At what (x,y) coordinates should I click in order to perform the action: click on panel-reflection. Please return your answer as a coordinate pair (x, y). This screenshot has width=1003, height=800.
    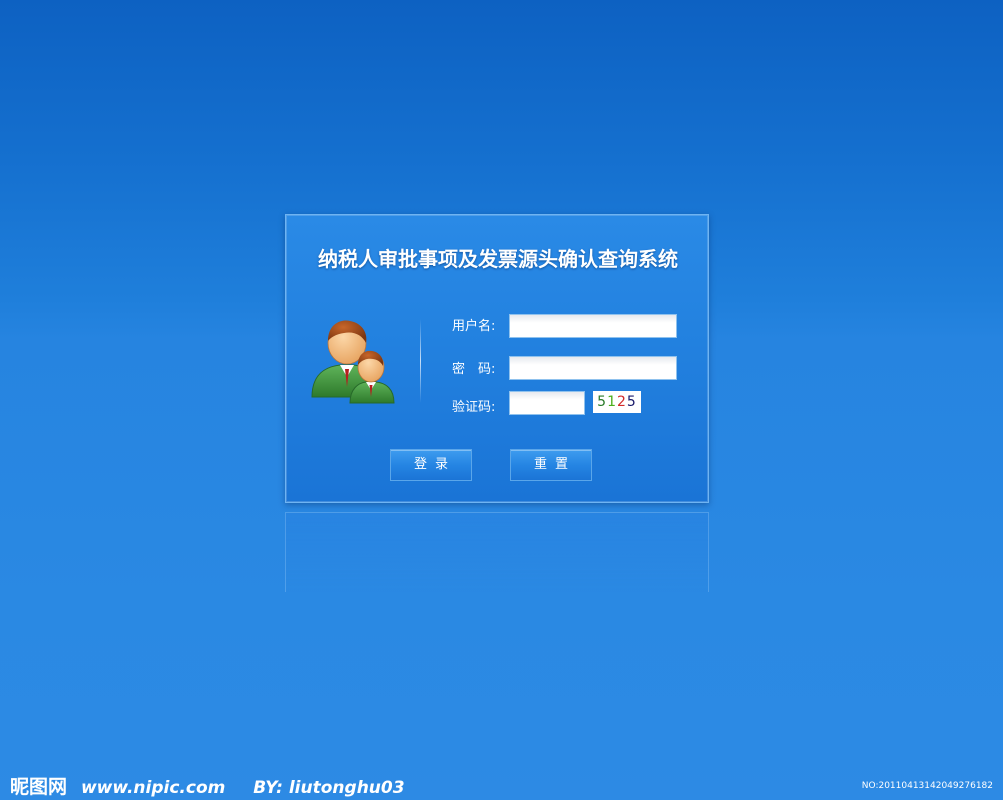
    Looking at the image, I should click on (497, 552).